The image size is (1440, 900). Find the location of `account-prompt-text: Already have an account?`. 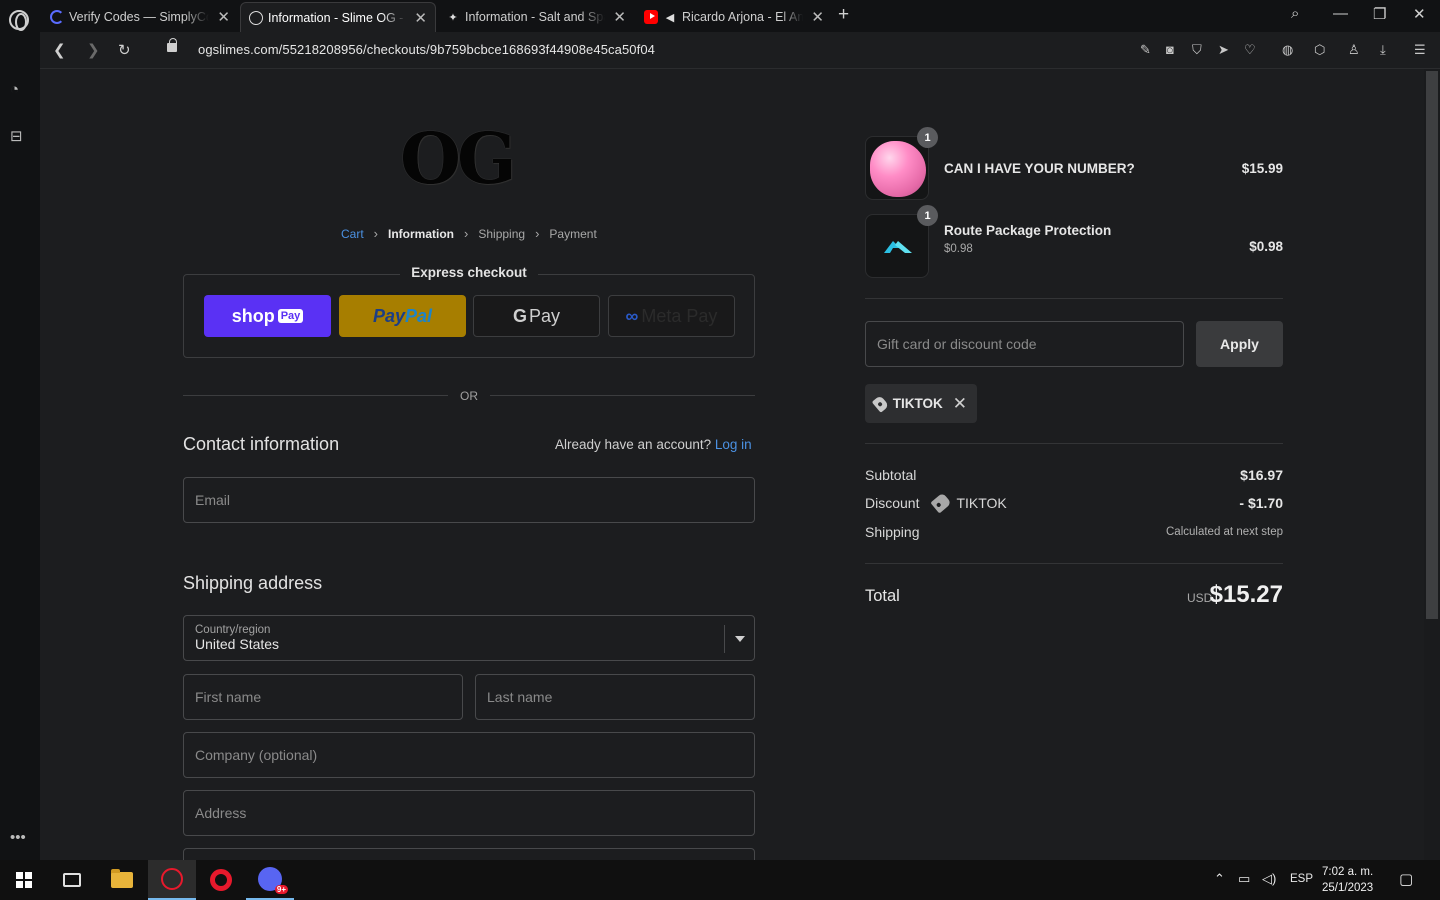

account-prompt-text: Already have an account? is located at coordinates (633, 444).